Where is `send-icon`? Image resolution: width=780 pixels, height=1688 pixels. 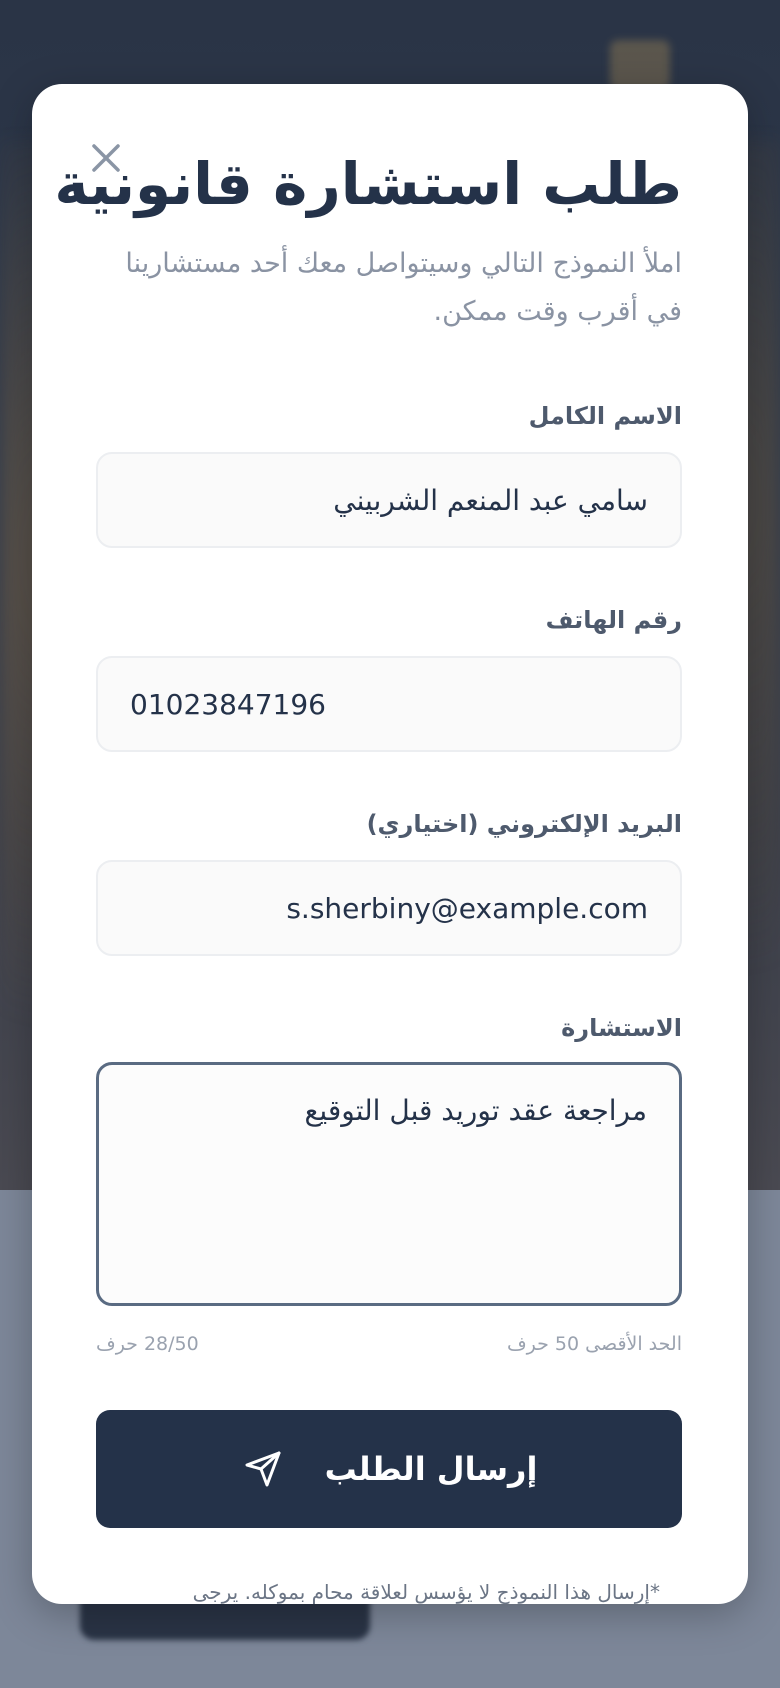 send-icon is located at coordinates (263, 1469).